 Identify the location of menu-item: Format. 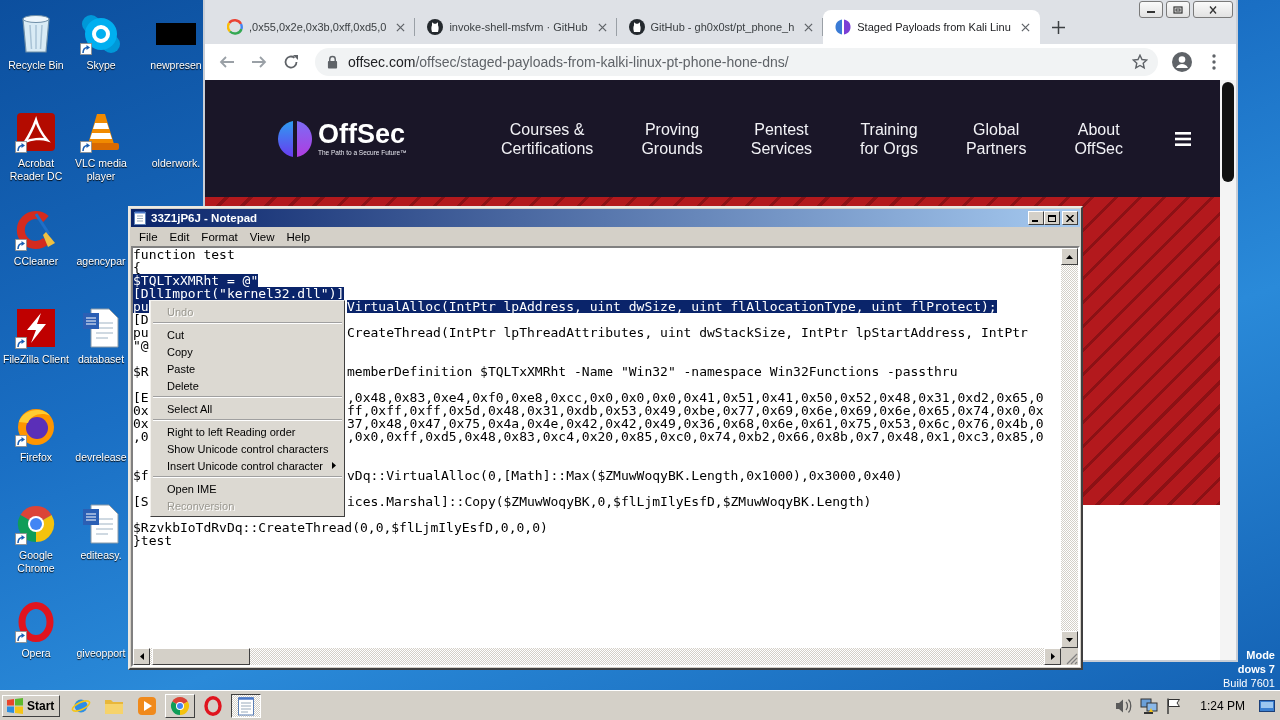
(219, 236).